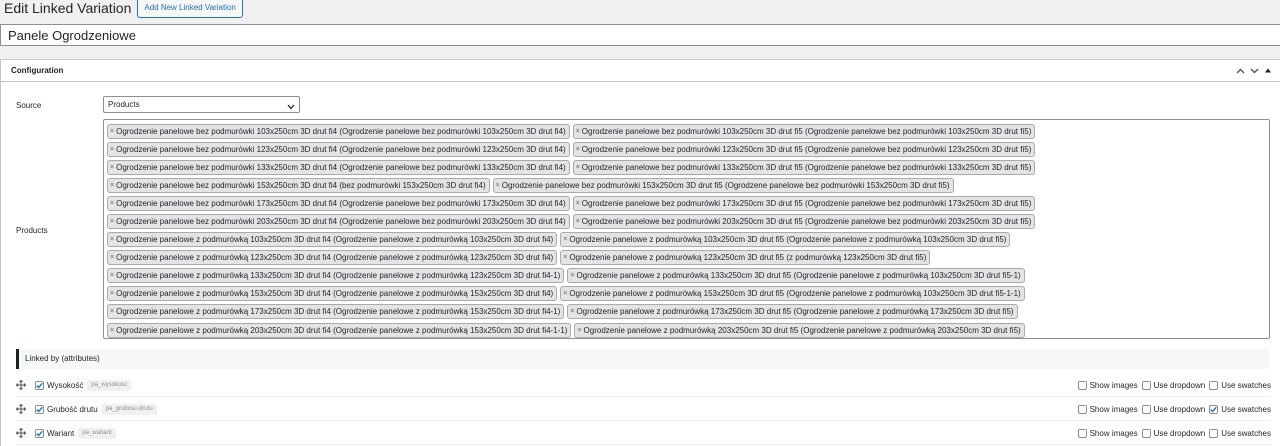 The width and height of the screenshot is (1280, 446). Describe the element at coordinates (124, 104) in the screenshot. I see `source-select-value: Products` at that location.